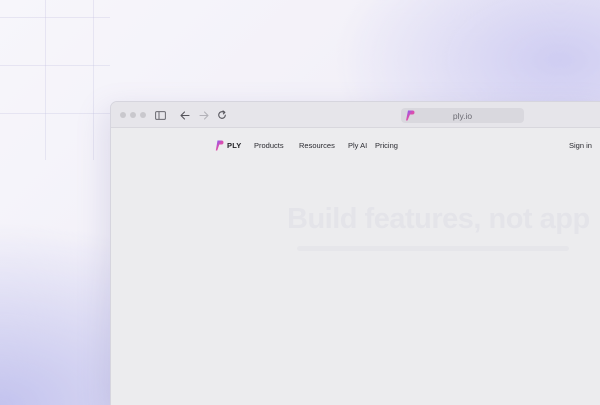  What do you see at coordinates (123, 115) in the screenshot?
I see `close-window-dot` at bounding box center [123, 115].